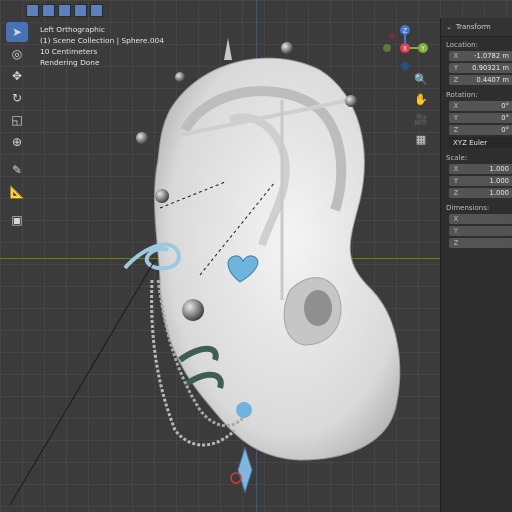 This screenshot has width=512, height=512. Describe the element at coordinates (480, 106) in the screenshot. I see `rotation-x-field: X 0°` at that location.